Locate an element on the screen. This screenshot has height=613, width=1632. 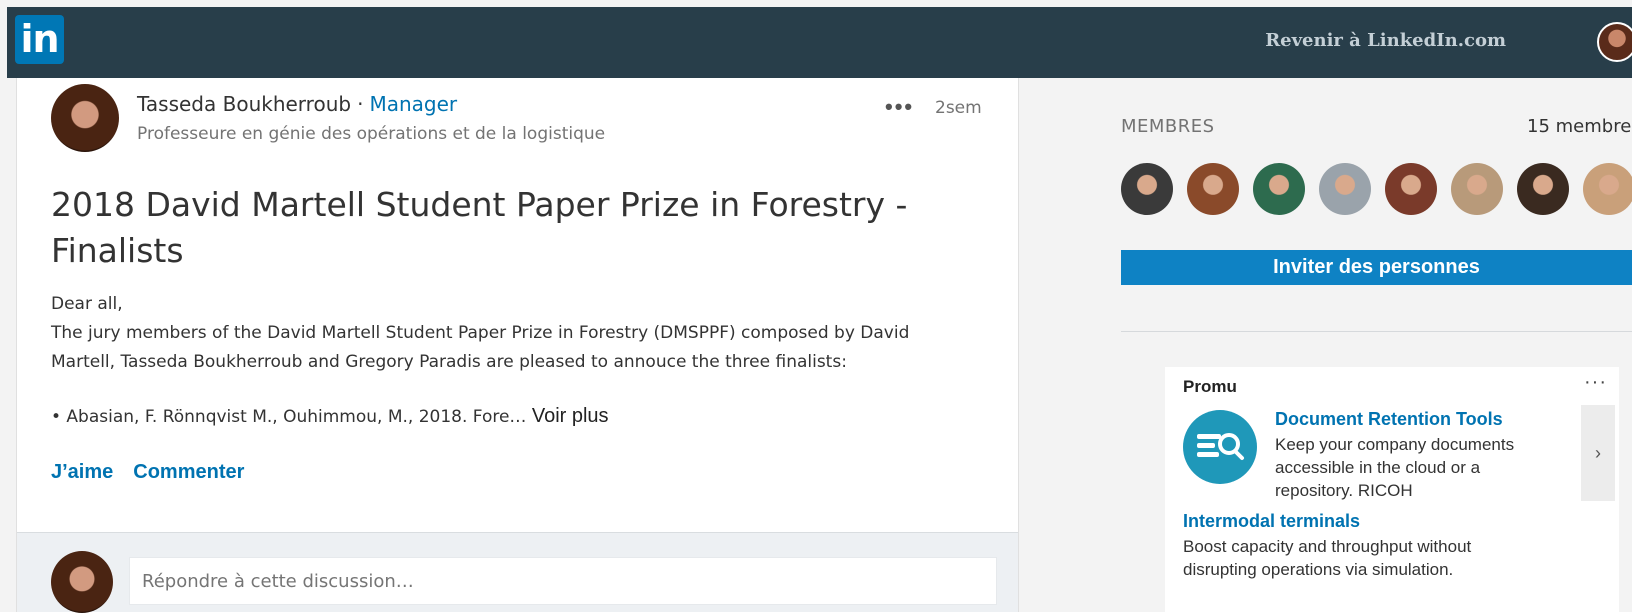
linkedin-logo: in is located at coordinates (39, 39).